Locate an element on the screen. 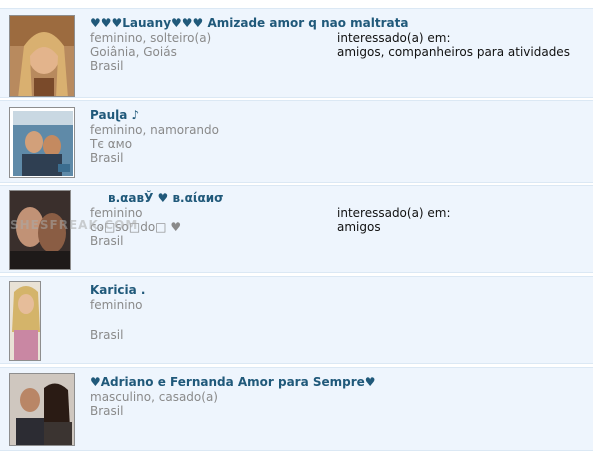 Image resolution: width=593 pixels, height=453 pixels. profile-name: Pauɭa ♪ is located at coordinates (114, 115).